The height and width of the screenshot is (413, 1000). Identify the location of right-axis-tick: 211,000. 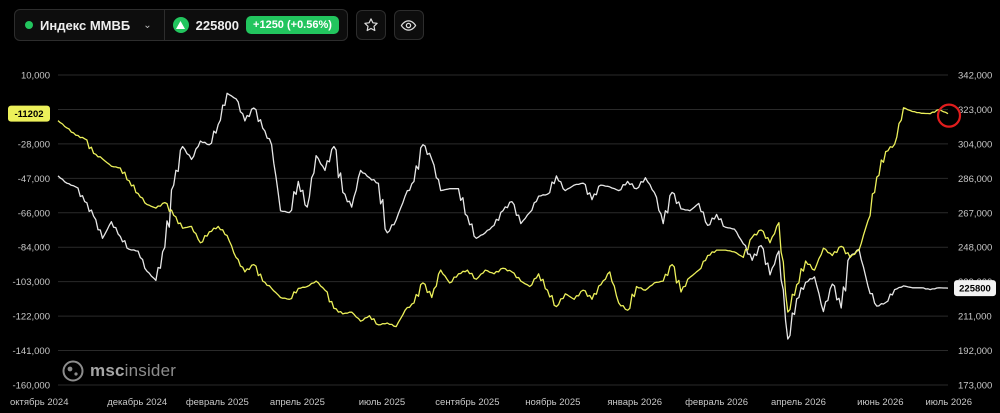
(975, 317).